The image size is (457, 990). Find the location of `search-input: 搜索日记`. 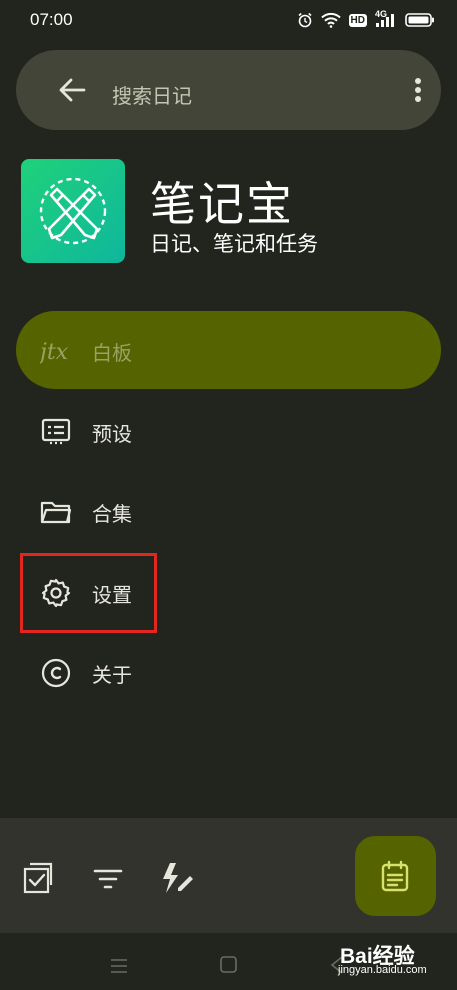

search-input: 搜索日记 is located at coordinates (152, 94).